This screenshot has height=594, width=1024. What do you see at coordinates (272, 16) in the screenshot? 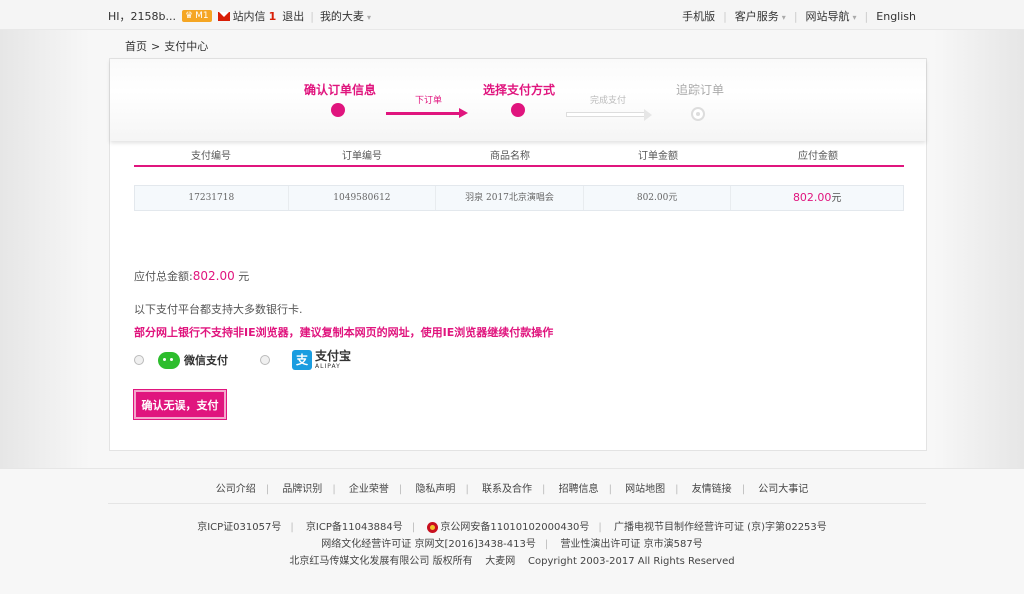
I see `messages-count: 1` at bounding box center [272, 16].